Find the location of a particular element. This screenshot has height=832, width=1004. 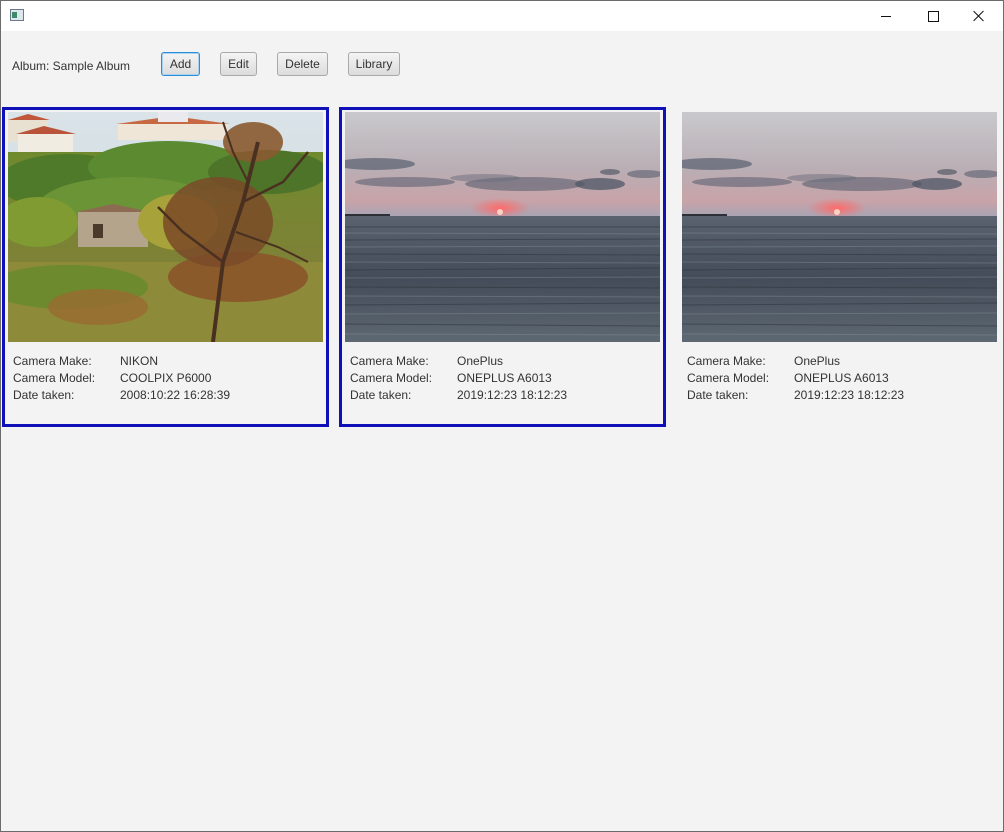

camera-make-row: Camera Make: NIKON is located at coordinates (168, 362).